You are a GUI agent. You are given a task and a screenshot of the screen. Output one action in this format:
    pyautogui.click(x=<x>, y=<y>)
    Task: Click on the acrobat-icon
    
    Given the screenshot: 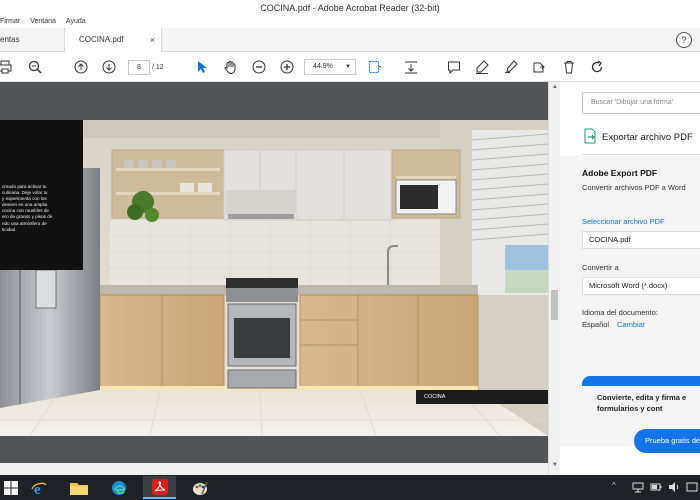 What is the action you would take?
    pyautogui.click(x=159, y=487)
    